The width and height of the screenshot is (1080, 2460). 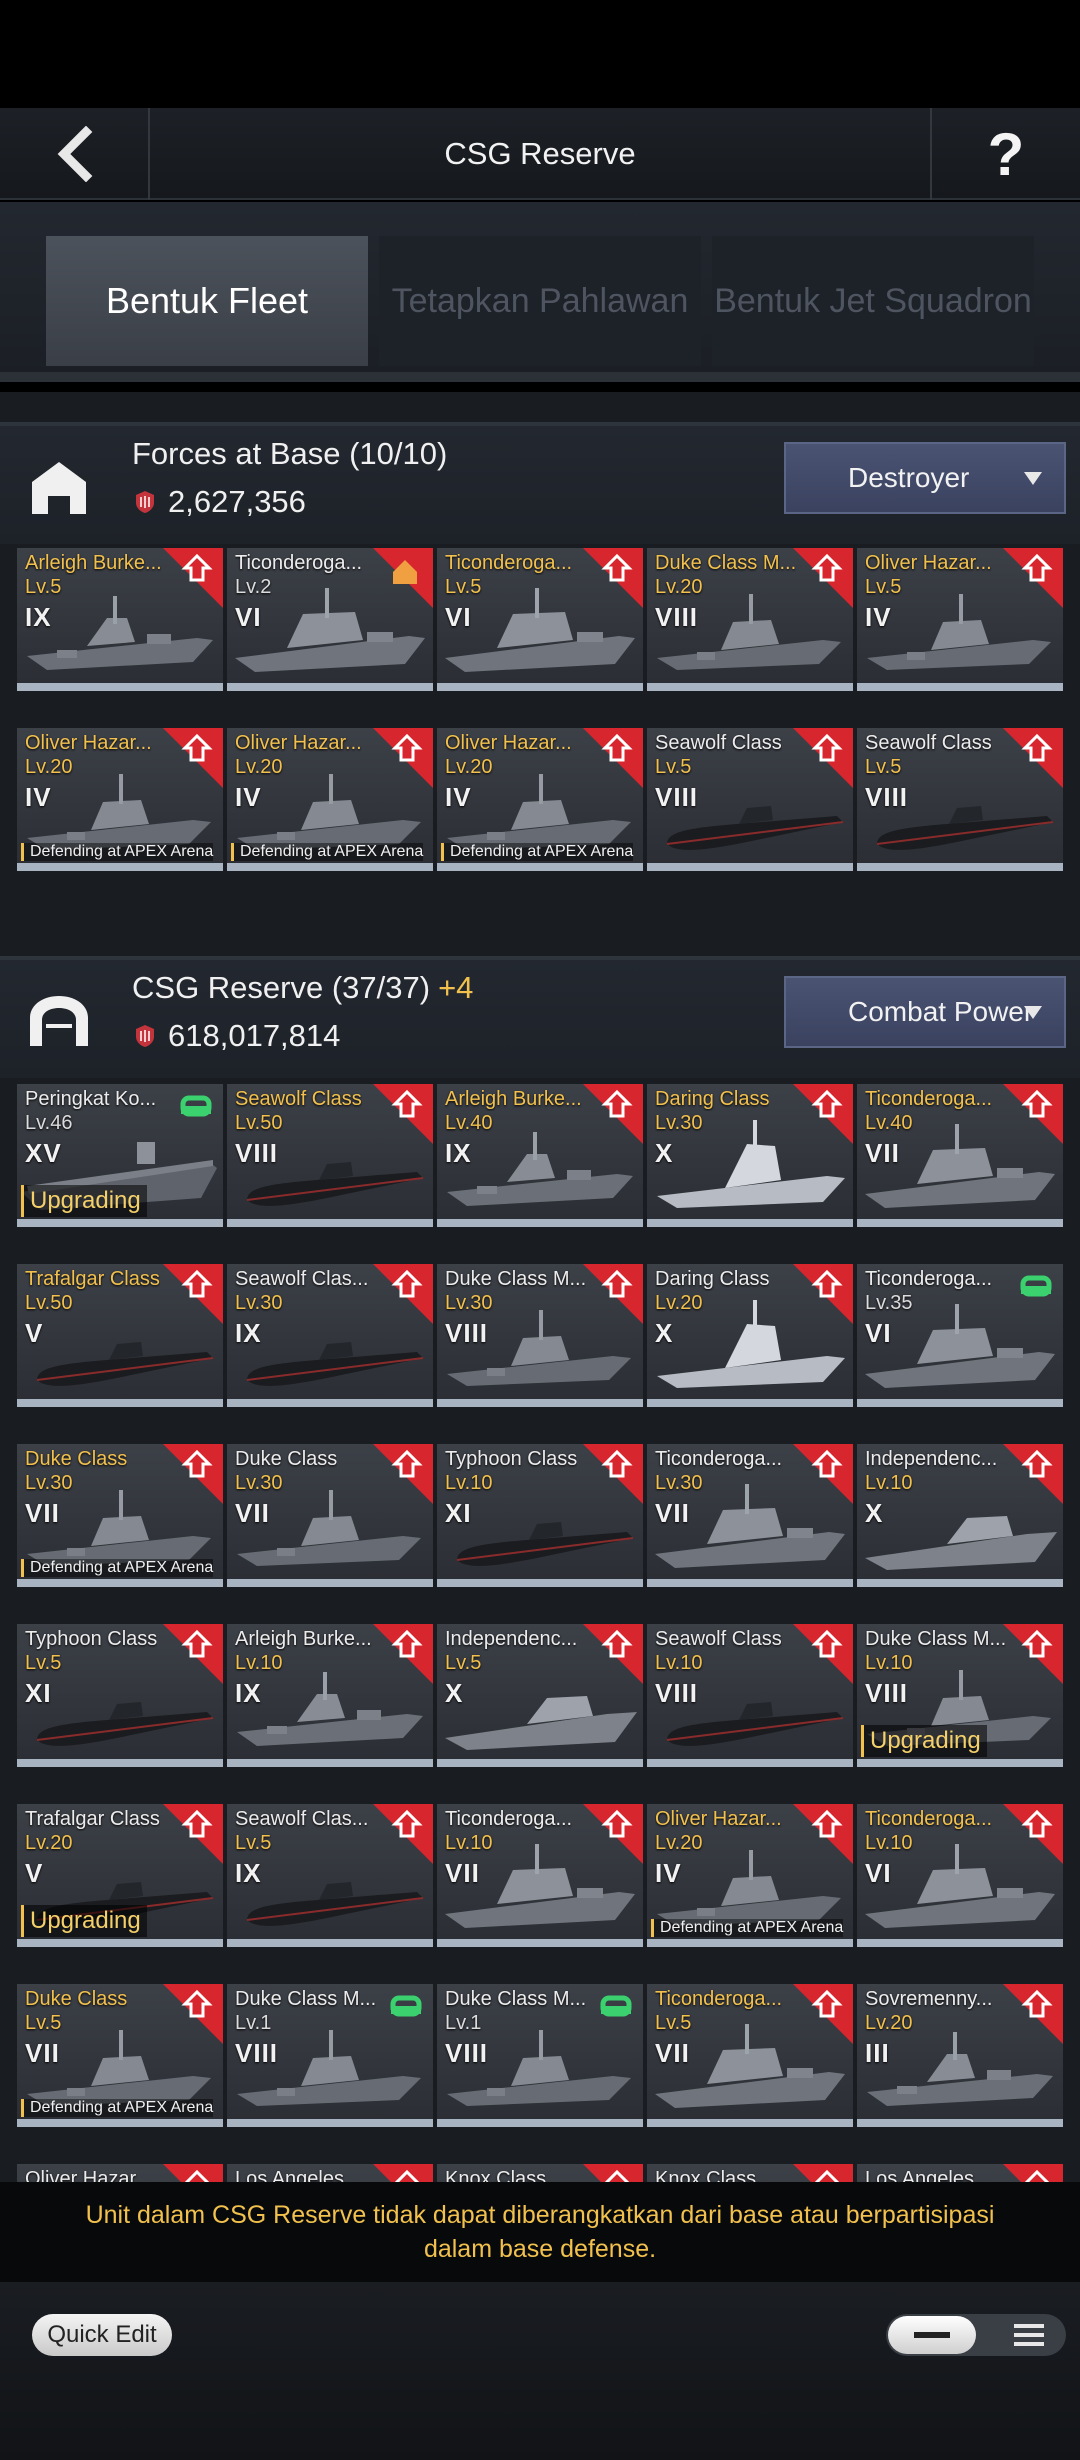 What do you see at coordinates (120, 619) in the screenshot?
I see `ship-card: Arleigh Burke... Lv.5 IX` at bounding box center [120, 619].